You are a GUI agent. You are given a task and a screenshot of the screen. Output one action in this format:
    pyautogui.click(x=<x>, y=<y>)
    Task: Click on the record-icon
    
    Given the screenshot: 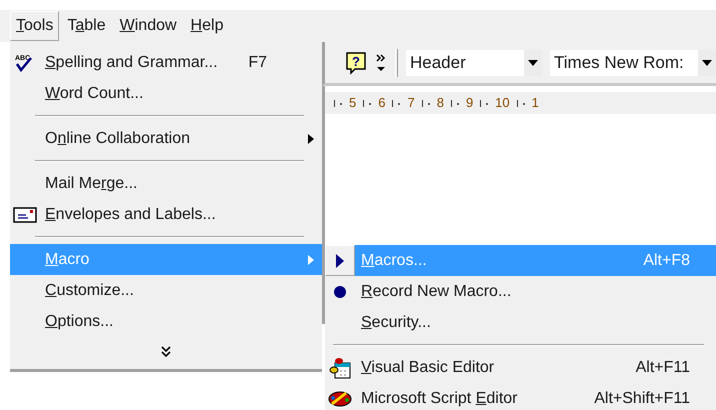 What is the action you would take?
    pyautogui.click(x=340, y=292)
    